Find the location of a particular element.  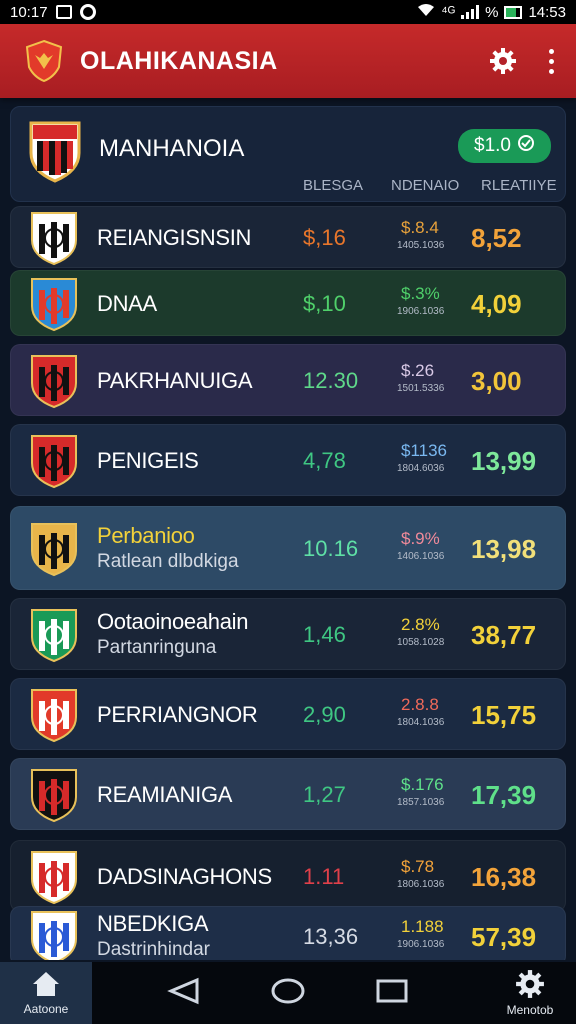

col1-value: 1.11 is located at coordinates (324, 876).